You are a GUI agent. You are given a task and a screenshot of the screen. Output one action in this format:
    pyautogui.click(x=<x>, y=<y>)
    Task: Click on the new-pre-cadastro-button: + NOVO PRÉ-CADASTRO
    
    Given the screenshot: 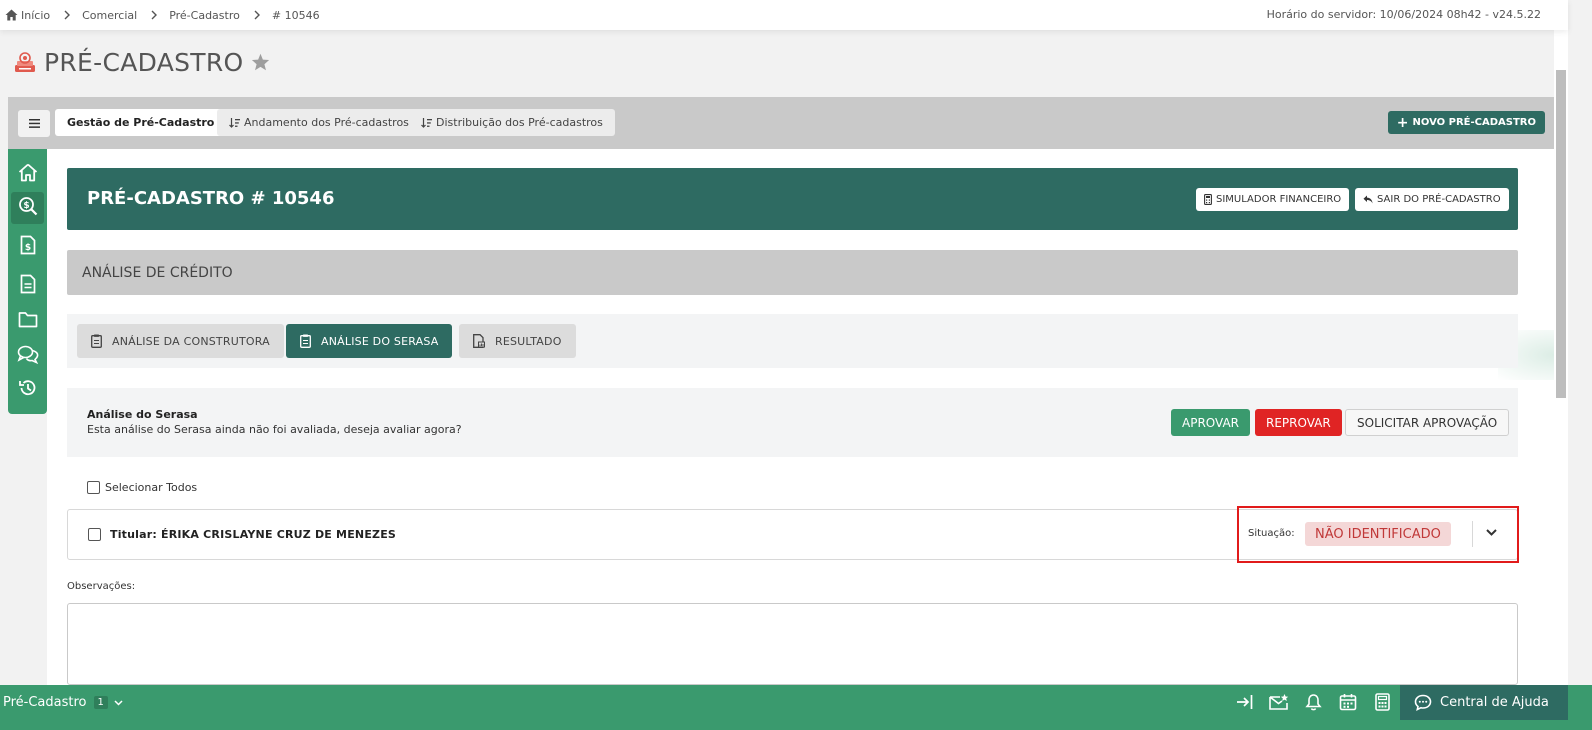 What is the action you would take?
    pyautogui.click(x=1466, y=122)
    